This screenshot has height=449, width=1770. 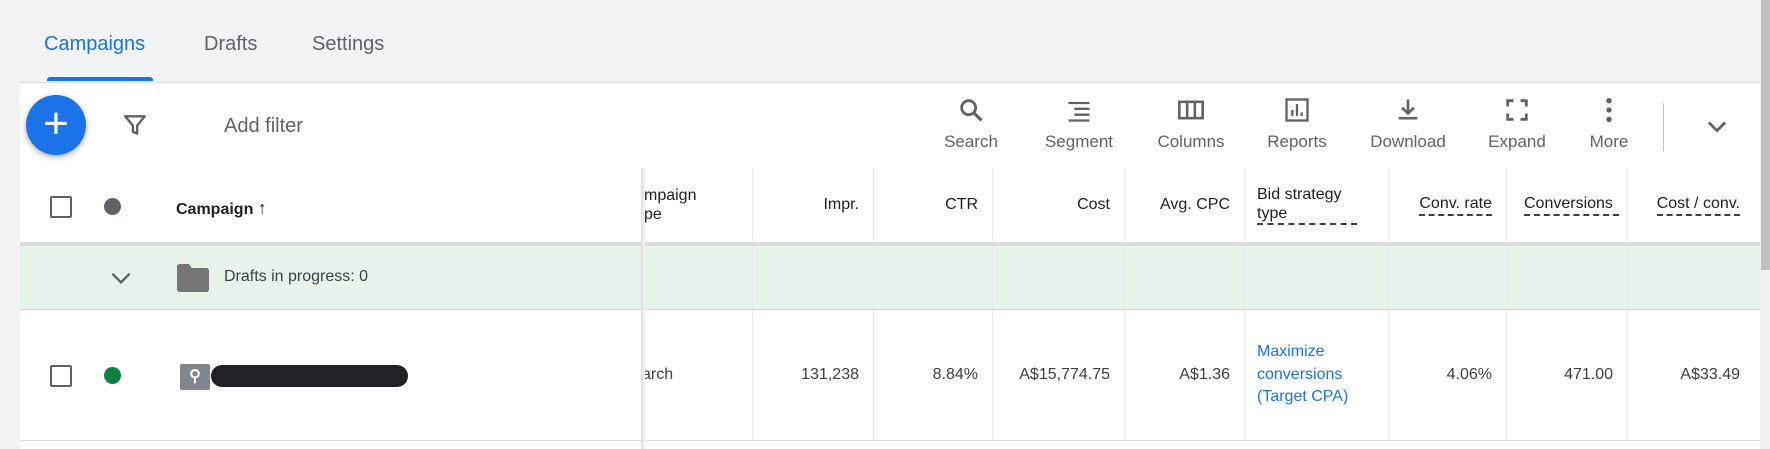 I want to click on select-all-checkbox, so click(x=61, y=207).